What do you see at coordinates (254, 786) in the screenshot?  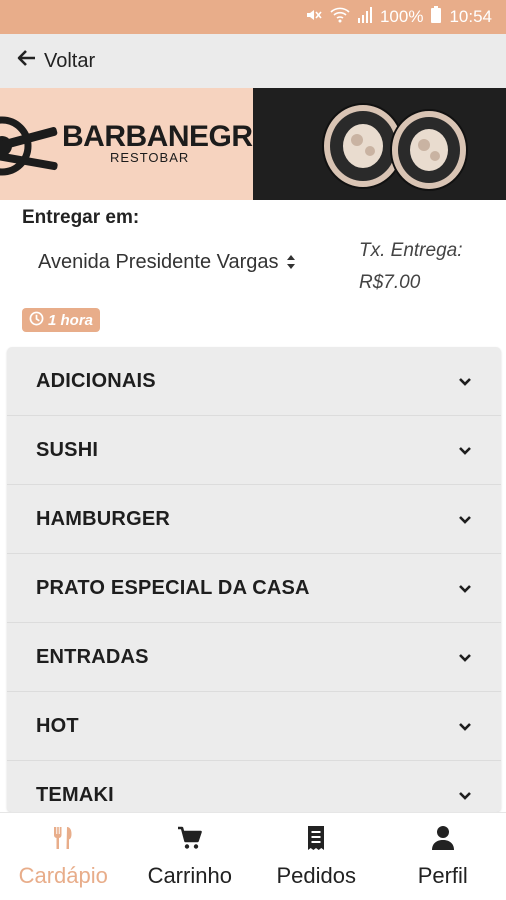 I see `category-item: TEMAKI` at bounding box center [254, 786].